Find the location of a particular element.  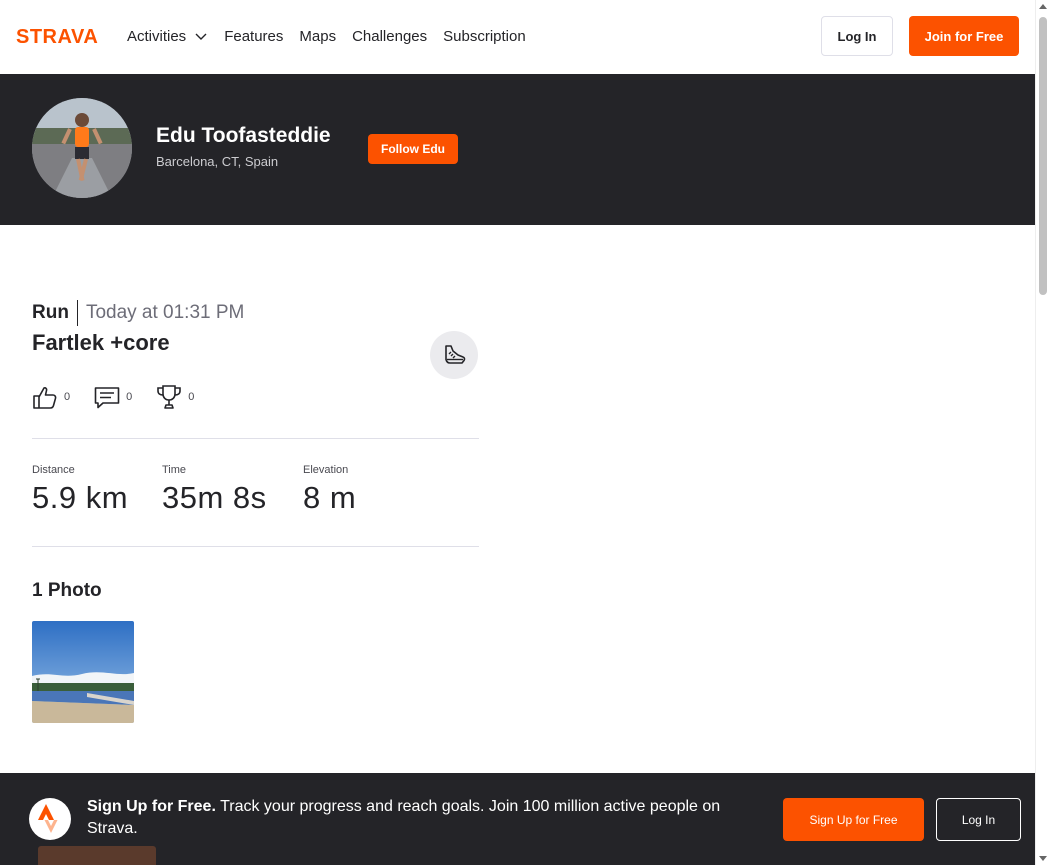

kudos-button: 0 is located at coordinates (51, 397).